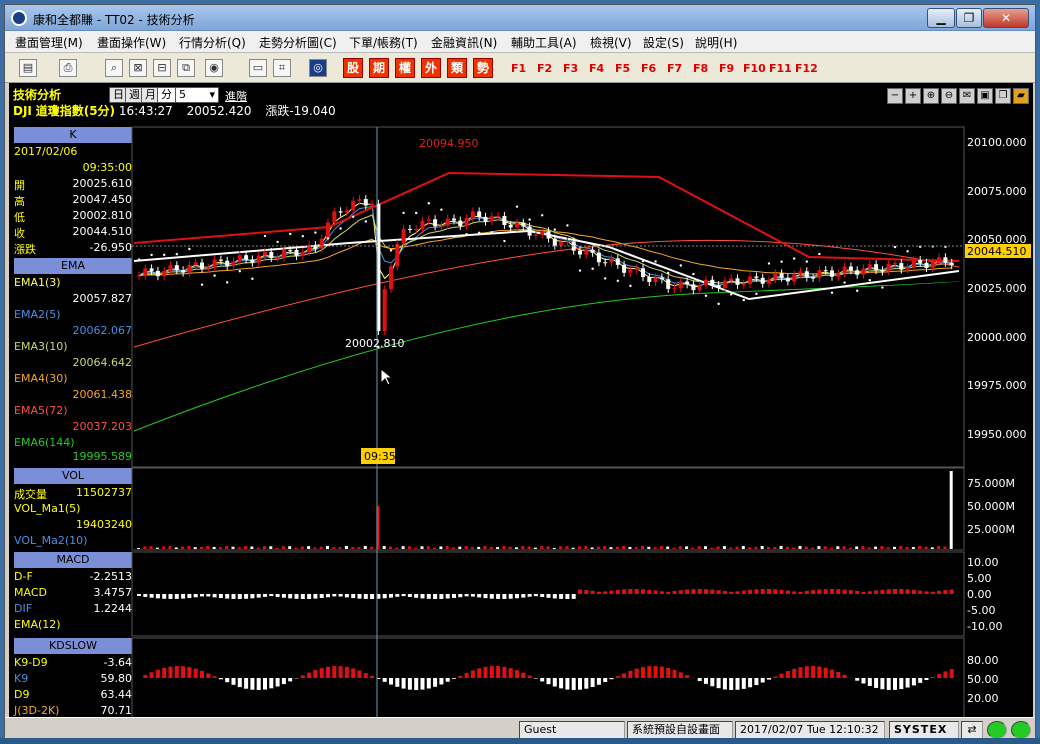 The height and width of the screenshot is (744, 1040). I want to click on maximize-button: ❐, so click(969, 18).